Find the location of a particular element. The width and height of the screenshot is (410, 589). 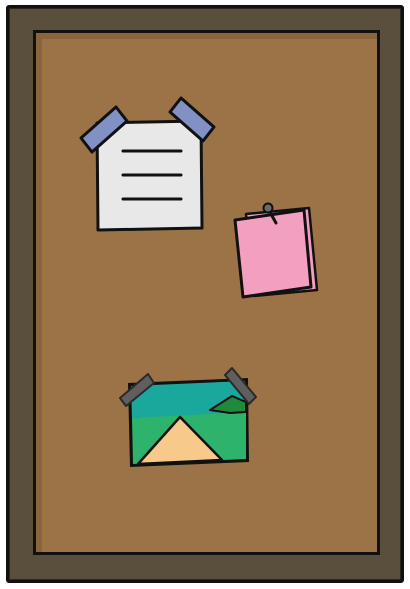

sticky-note is located at coordinates (276, 250).